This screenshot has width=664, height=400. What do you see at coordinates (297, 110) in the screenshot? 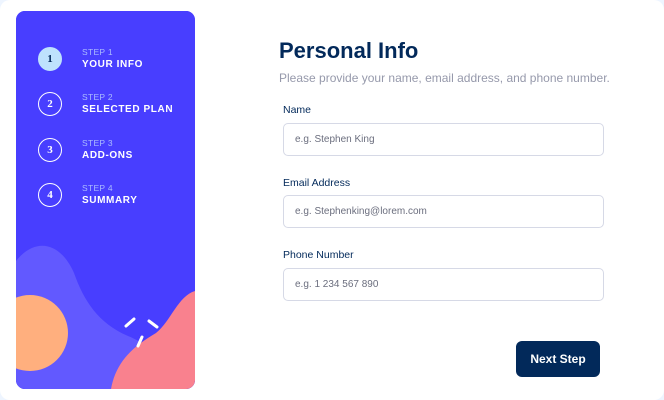
I see `name-label: Name` at bounding box center [297, 110].